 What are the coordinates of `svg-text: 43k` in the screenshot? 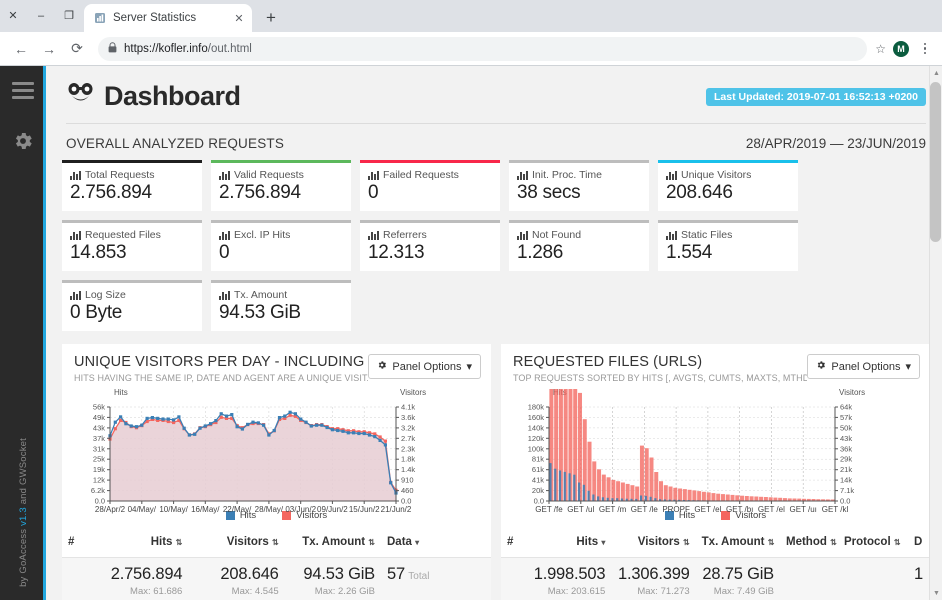 It's located at (99, 427).